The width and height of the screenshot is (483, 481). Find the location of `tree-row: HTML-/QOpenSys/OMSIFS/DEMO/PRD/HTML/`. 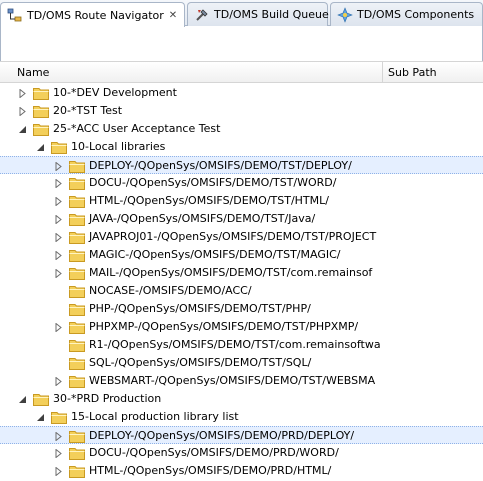

tree-row: HTML-/QOpenSys/OMSIFS/DEMO/PRD/HTML/ is located at coordinates (241, 471).